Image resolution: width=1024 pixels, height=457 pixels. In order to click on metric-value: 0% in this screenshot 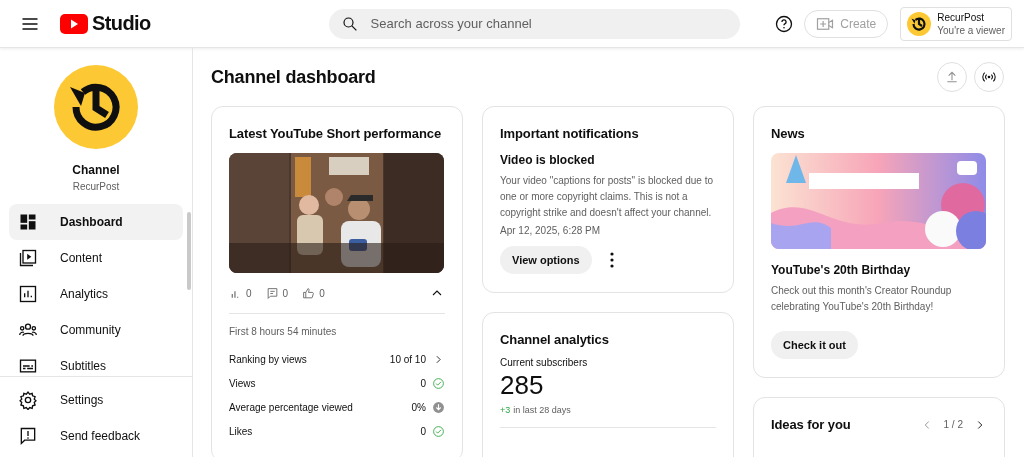, I will do `click(418, 407)`.